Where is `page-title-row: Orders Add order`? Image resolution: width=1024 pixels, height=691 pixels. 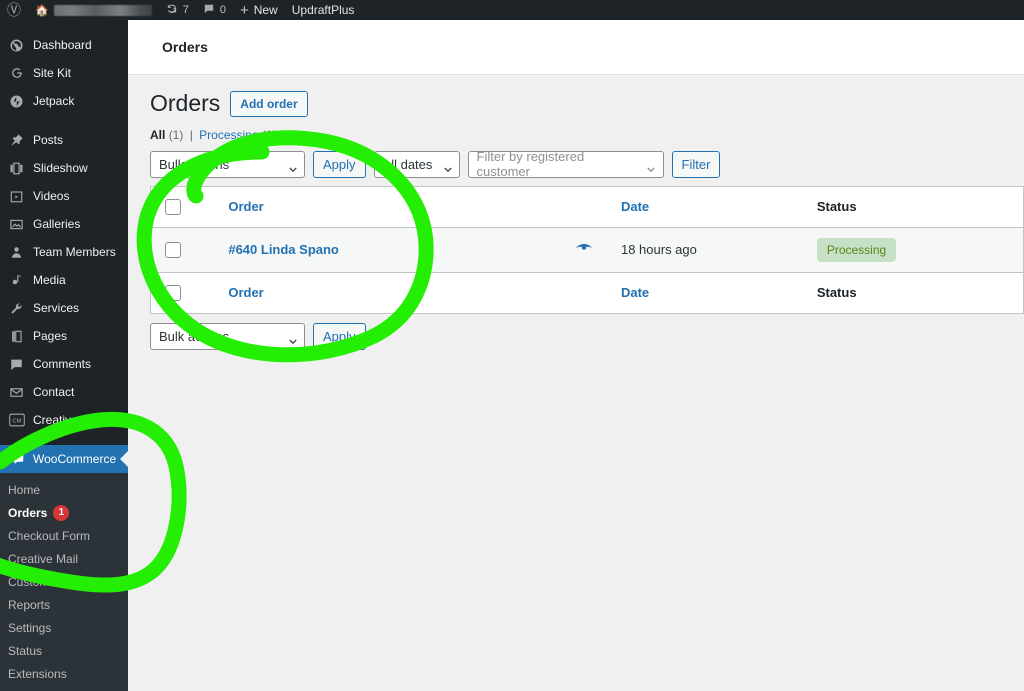 page-title-row: Orders Add order is located at coordinates (587, 104).